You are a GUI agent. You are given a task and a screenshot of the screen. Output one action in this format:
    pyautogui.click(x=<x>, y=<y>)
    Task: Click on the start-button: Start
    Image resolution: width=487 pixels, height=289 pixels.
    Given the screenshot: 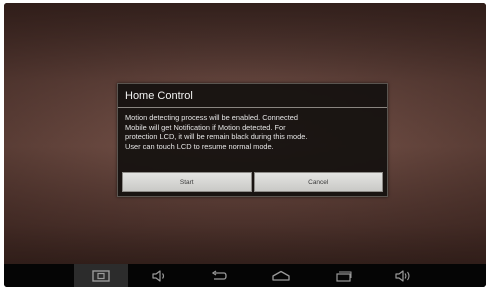 What is the action you would take?
    pyautogui.click(x=187, y=182)
    